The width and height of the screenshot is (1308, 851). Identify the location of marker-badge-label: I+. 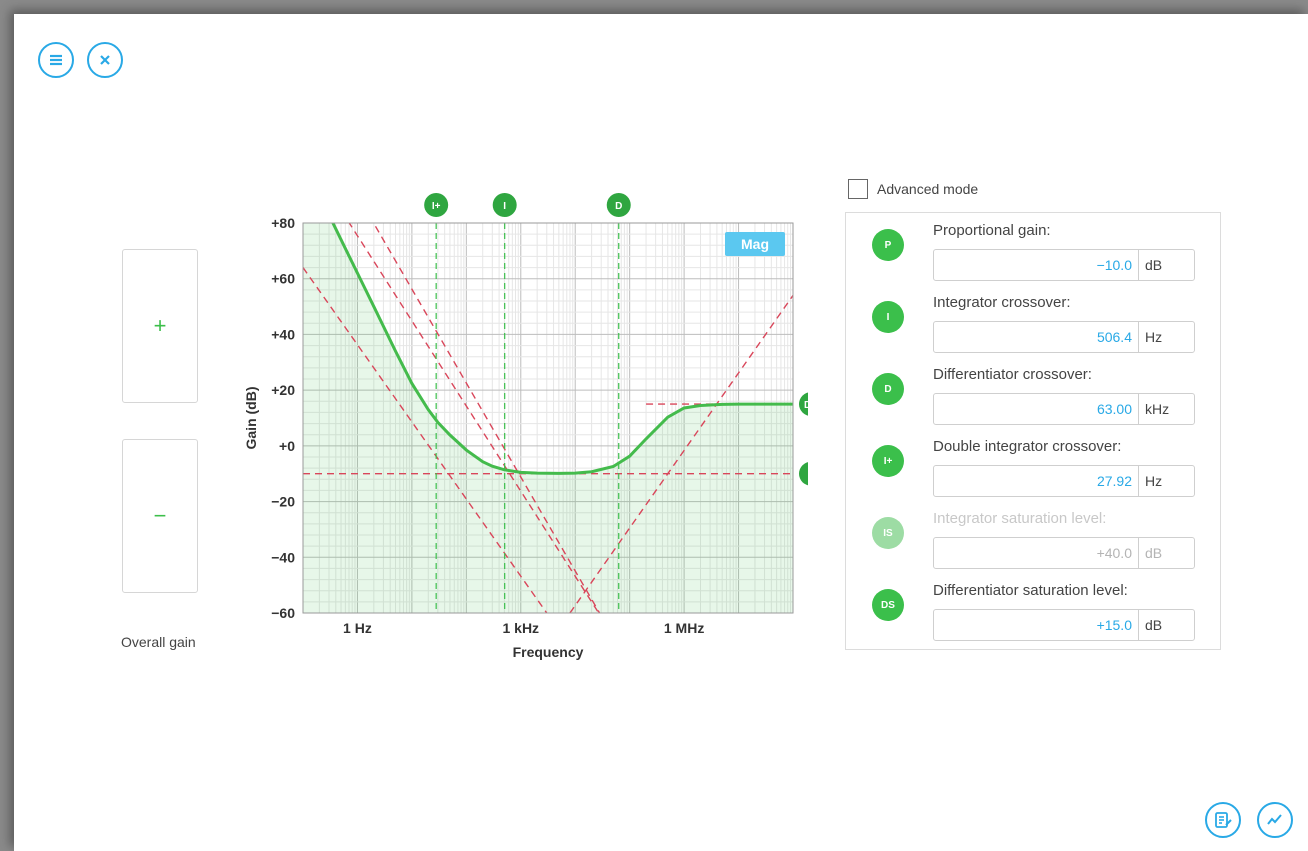
(436, 206).